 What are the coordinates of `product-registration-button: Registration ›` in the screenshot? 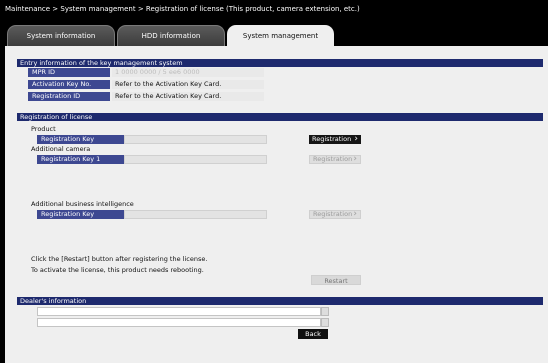 It's located at (335, 139).